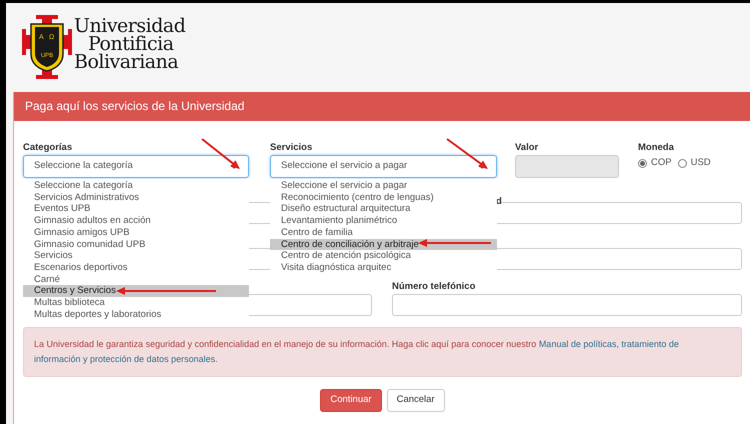 Image resolution: width=750 pixels, height=424 pixels. What do you see at coordinates (434, 287) in the screenshot?
I see `field-label: Número telefónico` at bounding box center [434, 287].